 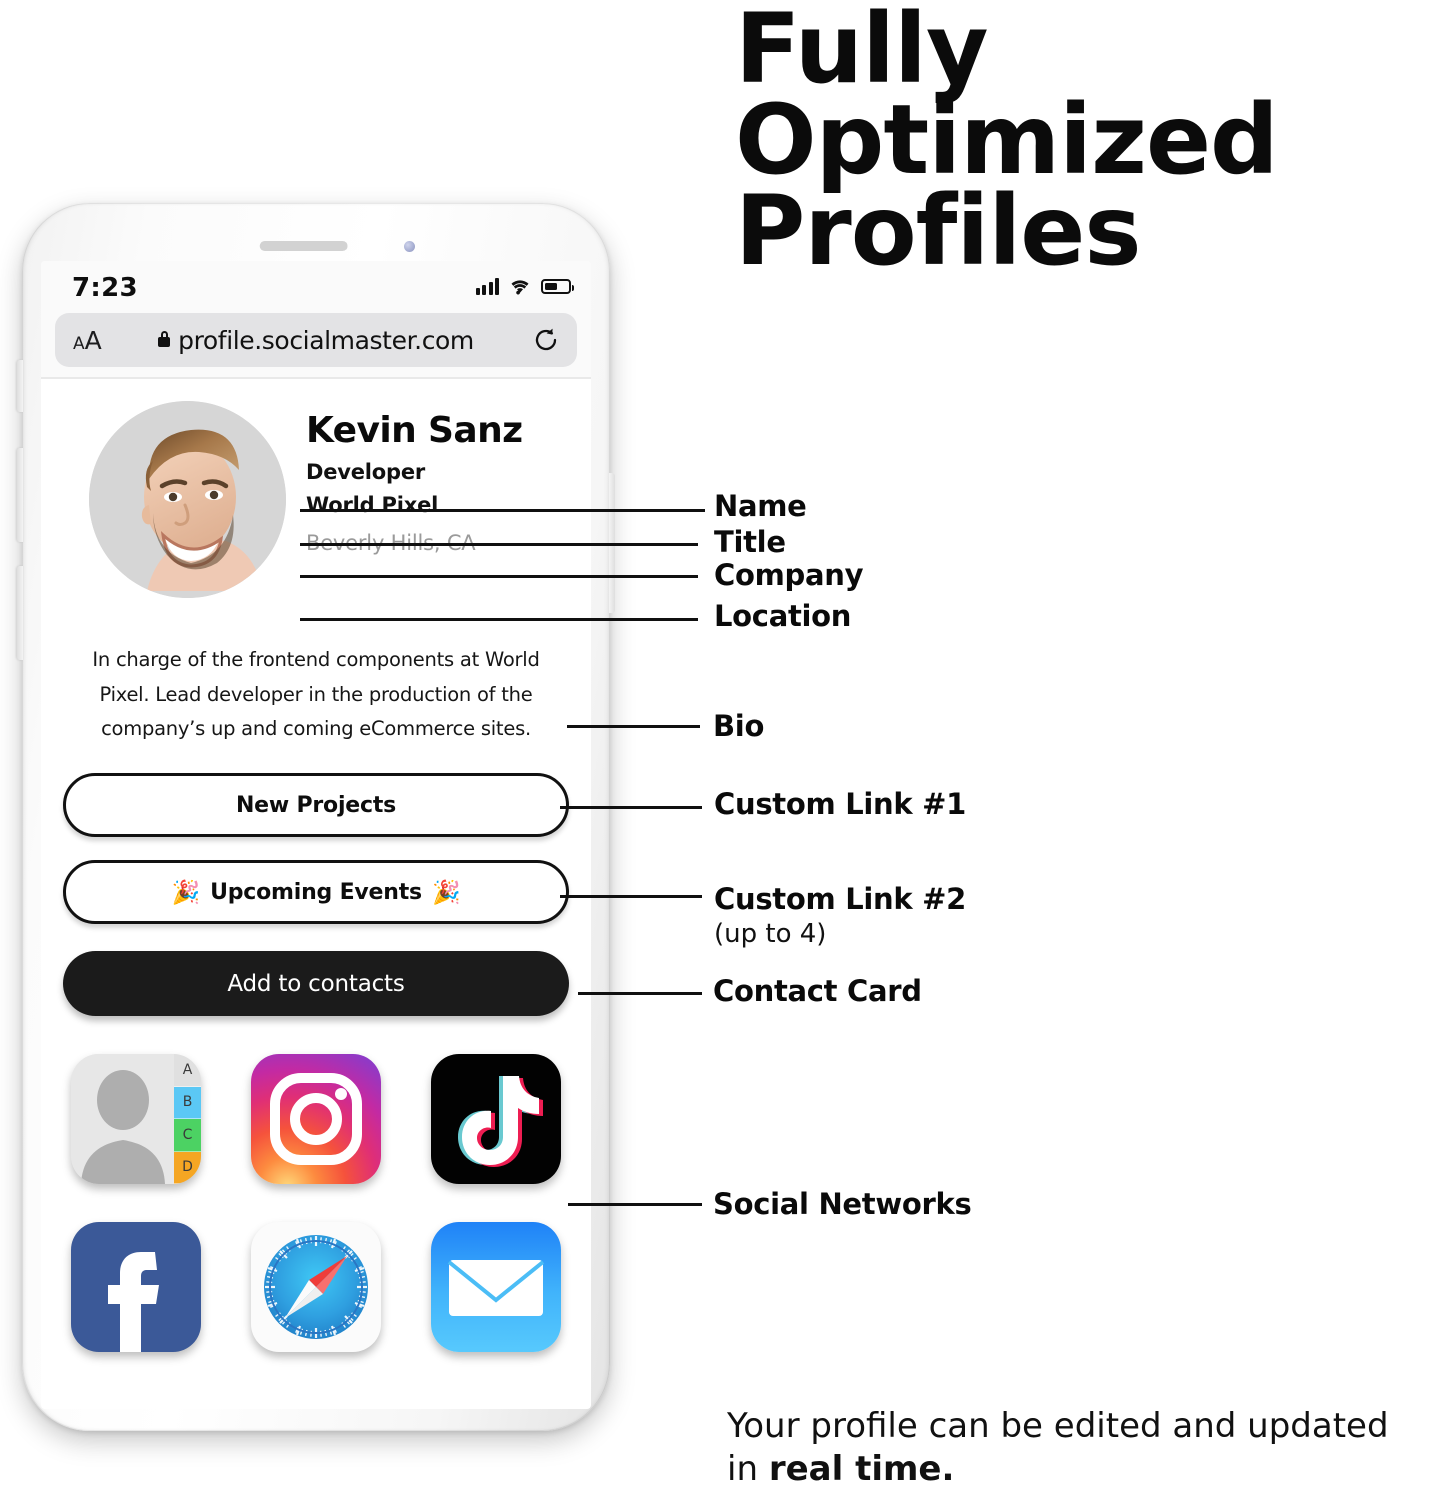 I want to click on reload-icon, so click(x=546, y=340).